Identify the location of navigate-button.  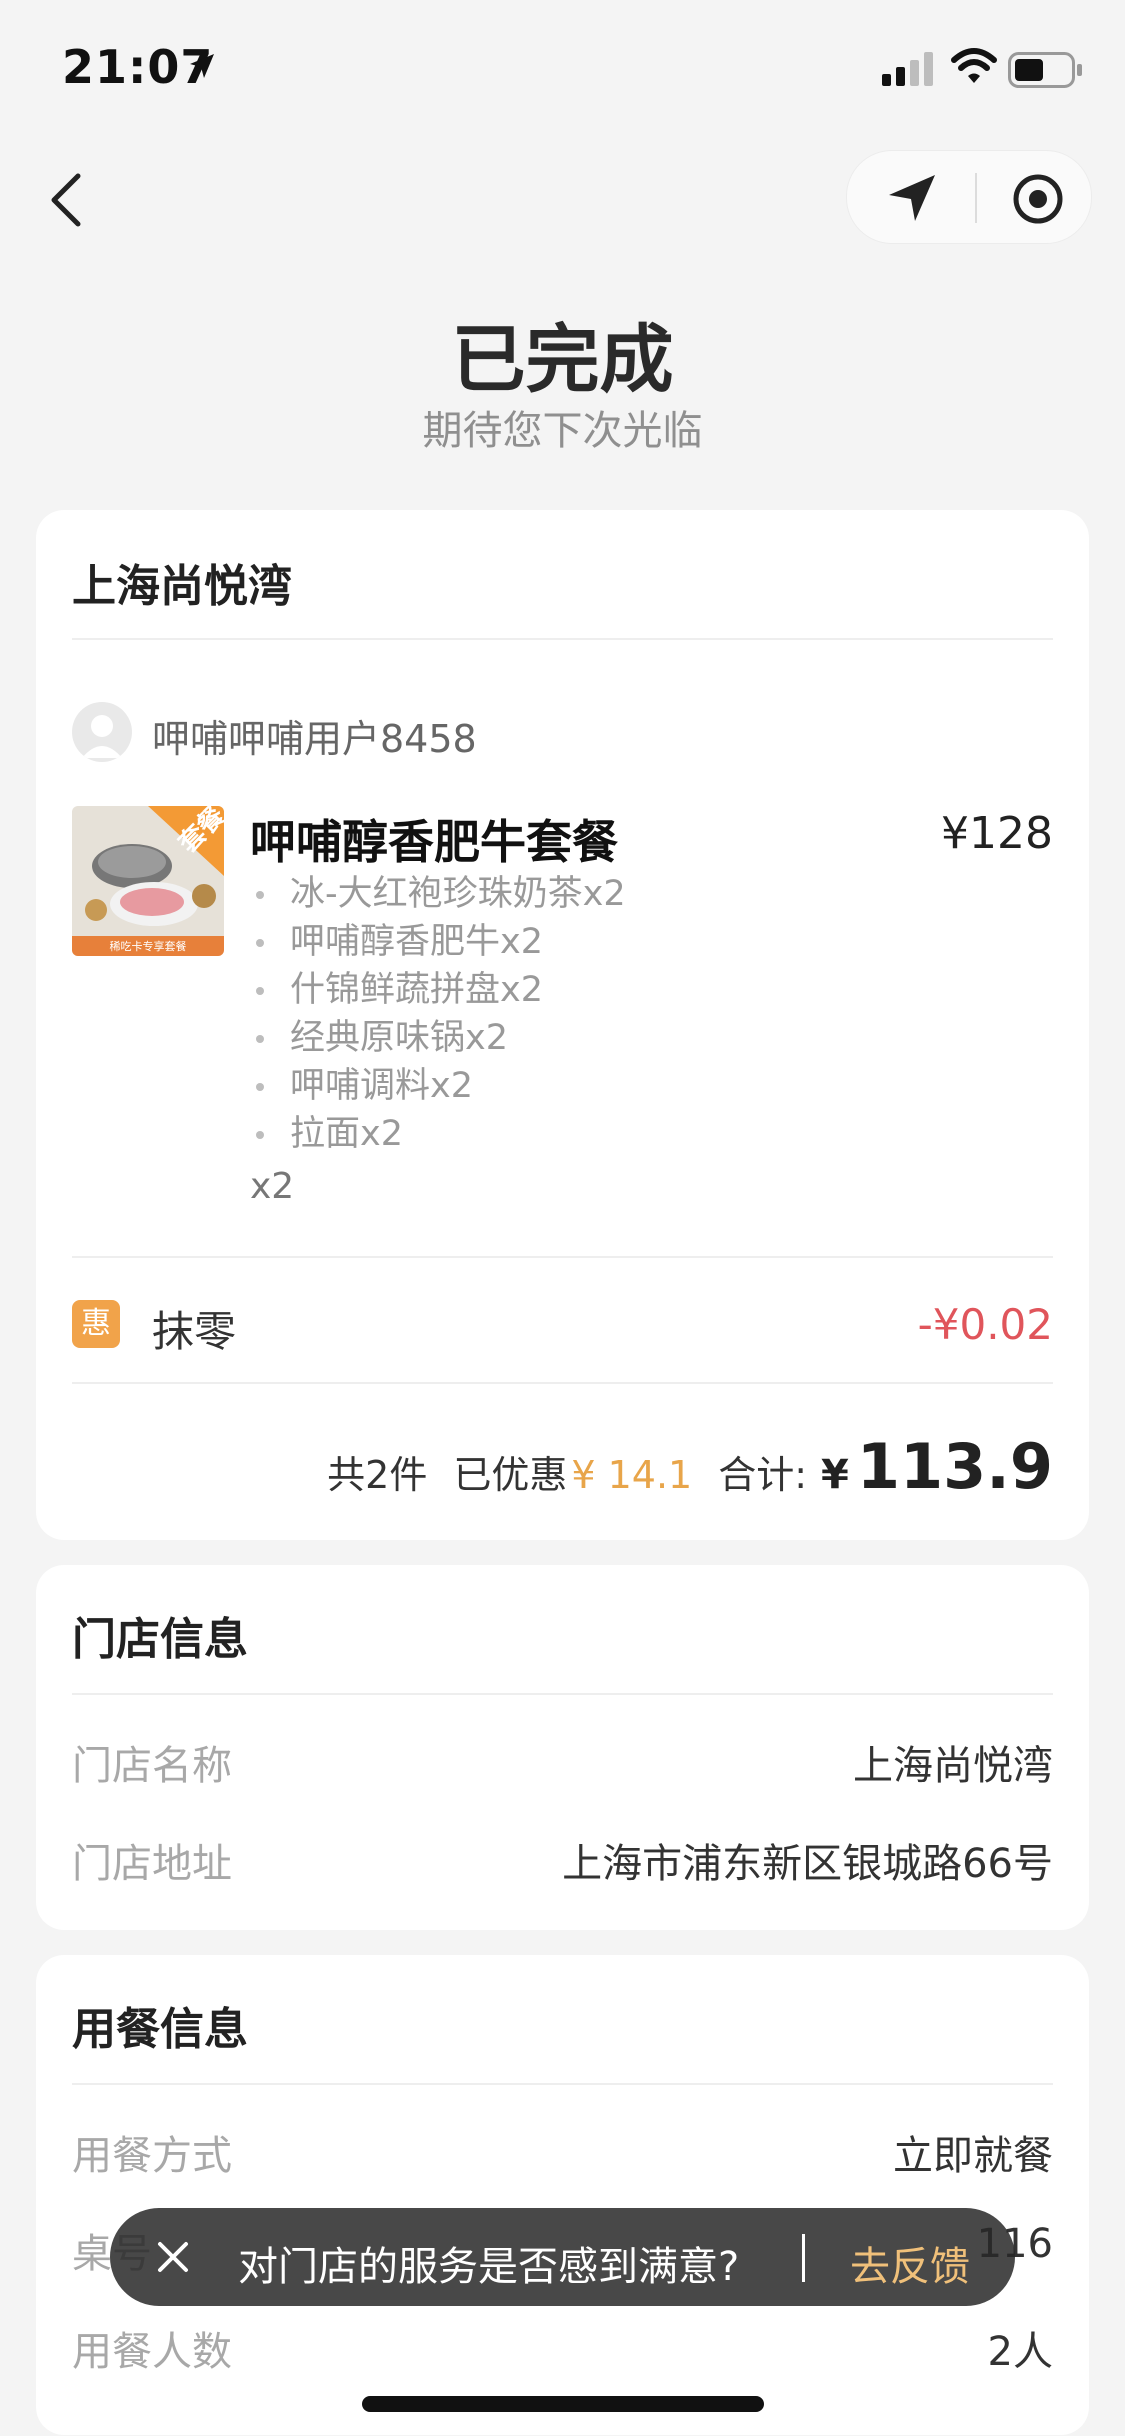
(912, 200).